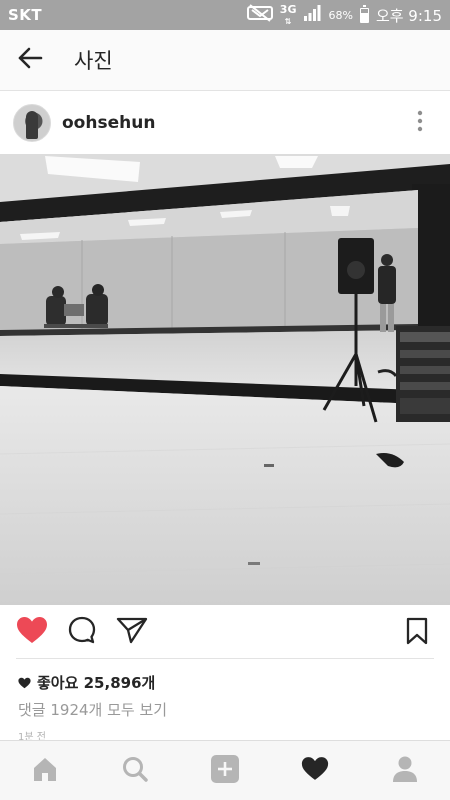 This screenshot has width=450, height=800. I want to click on more-vertical-icon, so click(420, 123).